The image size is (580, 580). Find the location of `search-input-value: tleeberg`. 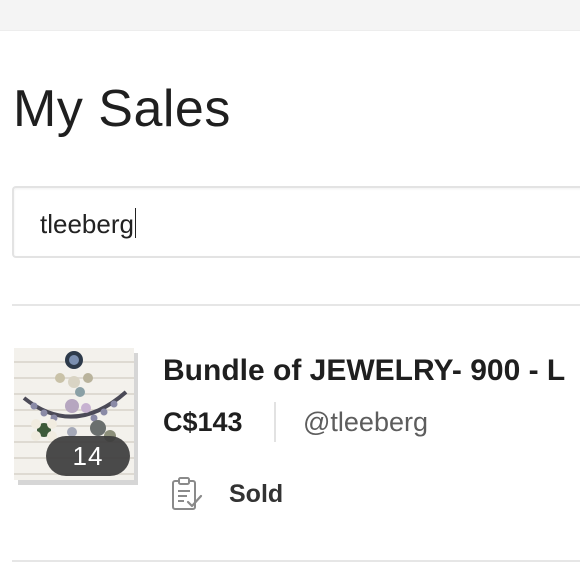

search-input-value: tleeberg is located at coordinates (87, 224).